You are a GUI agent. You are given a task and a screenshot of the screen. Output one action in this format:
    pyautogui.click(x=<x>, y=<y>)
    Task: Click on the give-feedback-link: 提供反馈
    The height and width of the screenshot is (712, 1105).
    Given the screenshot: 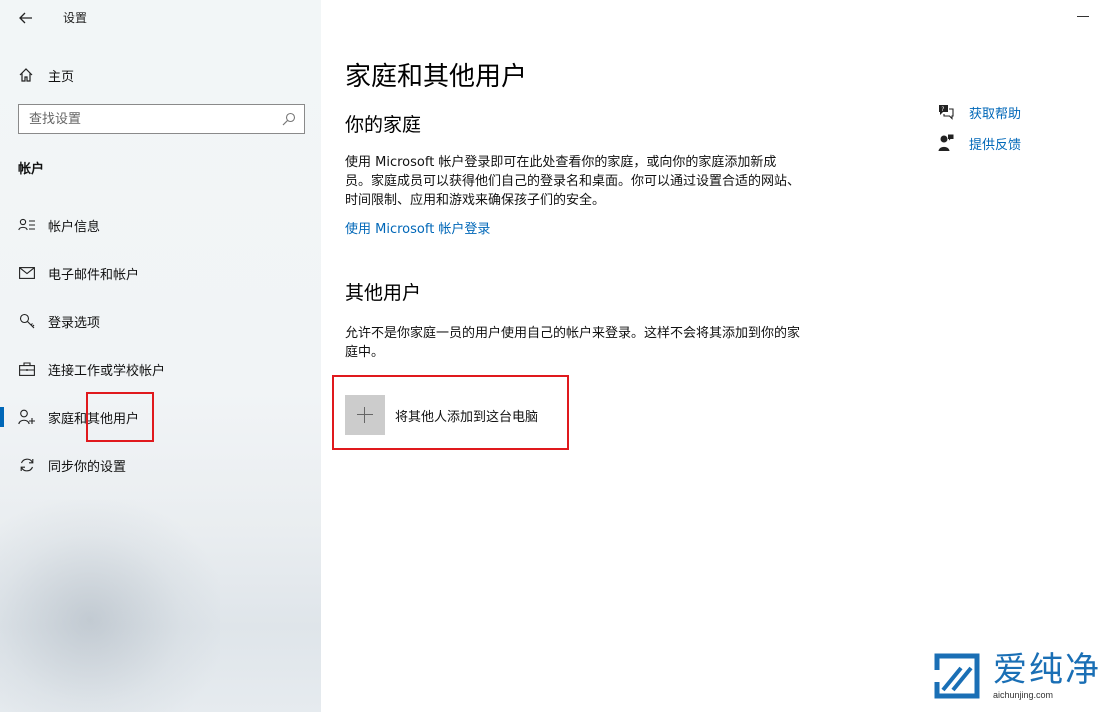 What is the action you would take?
    pyautogui.click(x=978, y=143)
    